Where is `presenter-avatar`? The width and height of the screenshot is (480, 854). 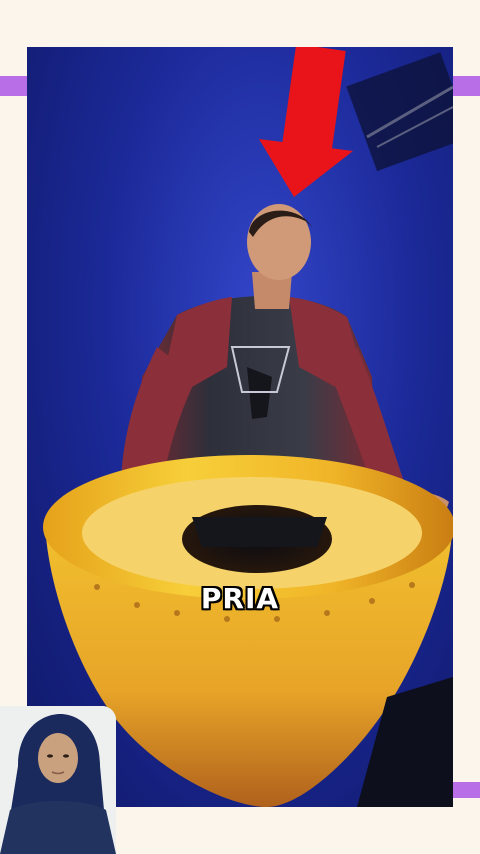 presenter-avatar is located at coordinates (58, 780).